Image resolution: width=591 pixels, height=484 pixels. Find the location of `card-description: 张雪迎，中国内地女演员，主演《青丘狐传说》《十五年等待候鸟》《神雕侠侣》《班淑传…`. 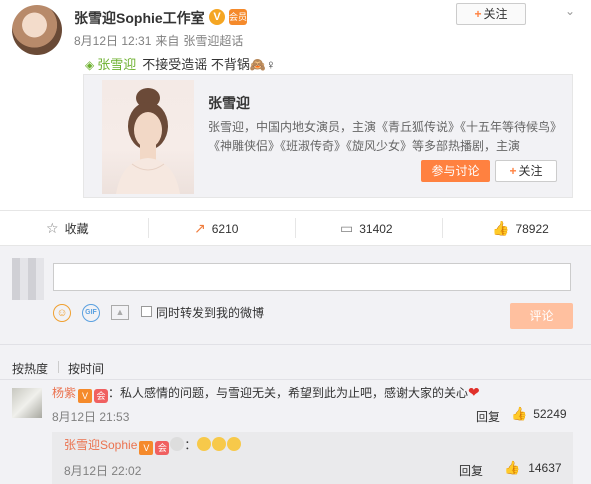

card-description: 张雪迎，中国内地女演员，主演《青丘狐传说》《十五年等待候鸟》《神雕侠侣》《班淑传… is located at coordinates (385, 136).